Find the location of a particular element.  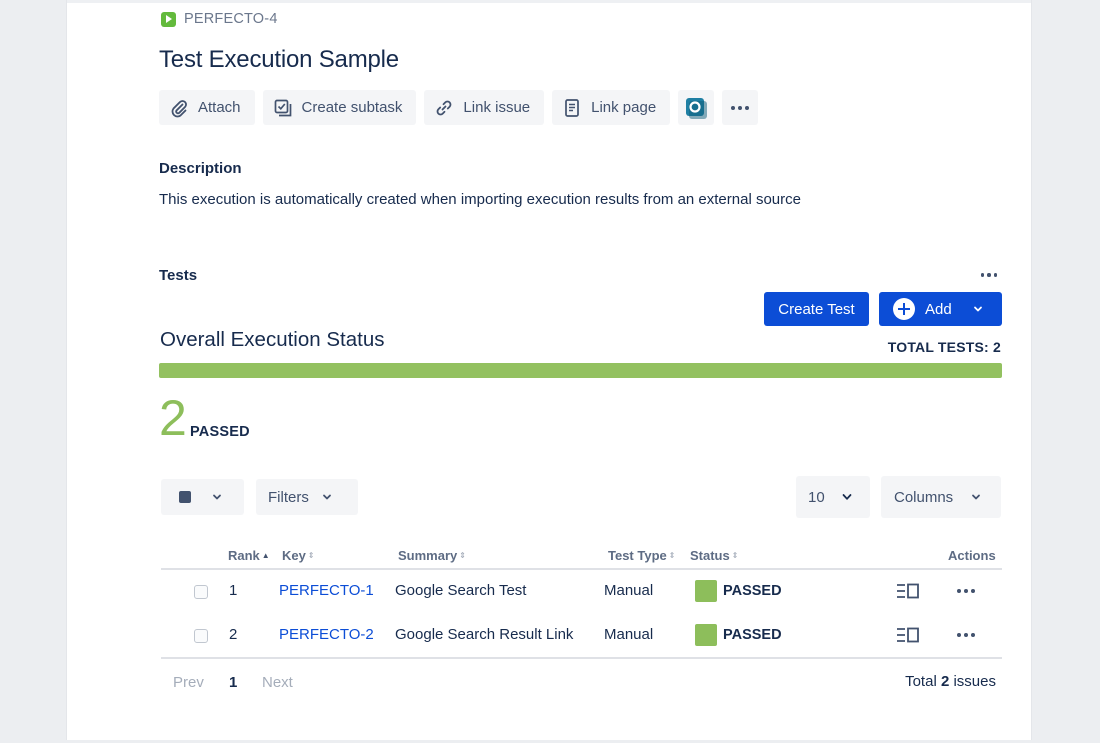

description-heading: Description is located at coordinates (200, 168).